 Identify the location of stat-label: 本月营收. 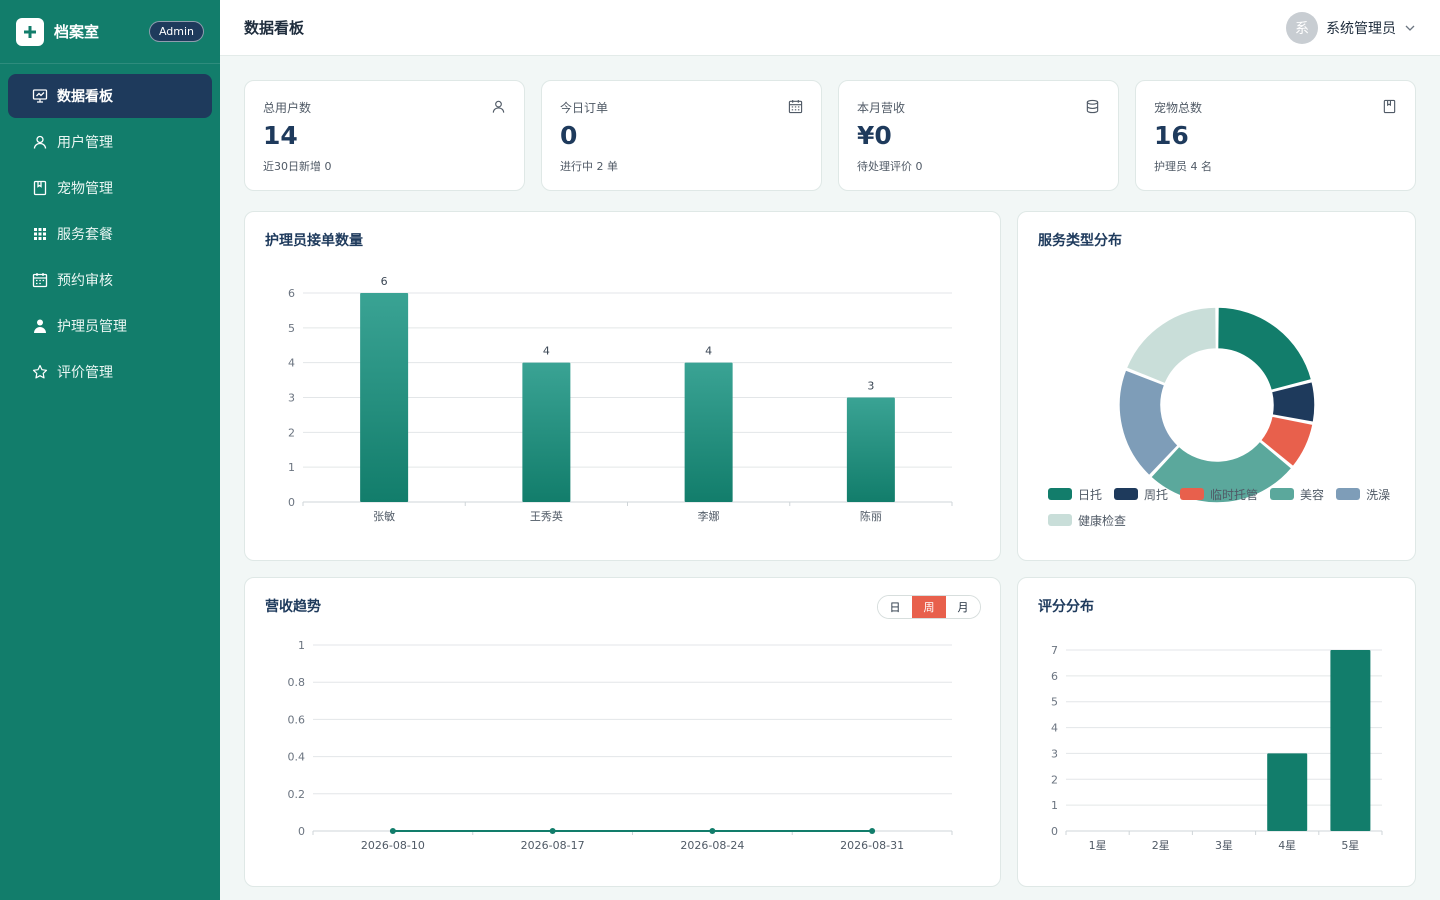
(881, 108).